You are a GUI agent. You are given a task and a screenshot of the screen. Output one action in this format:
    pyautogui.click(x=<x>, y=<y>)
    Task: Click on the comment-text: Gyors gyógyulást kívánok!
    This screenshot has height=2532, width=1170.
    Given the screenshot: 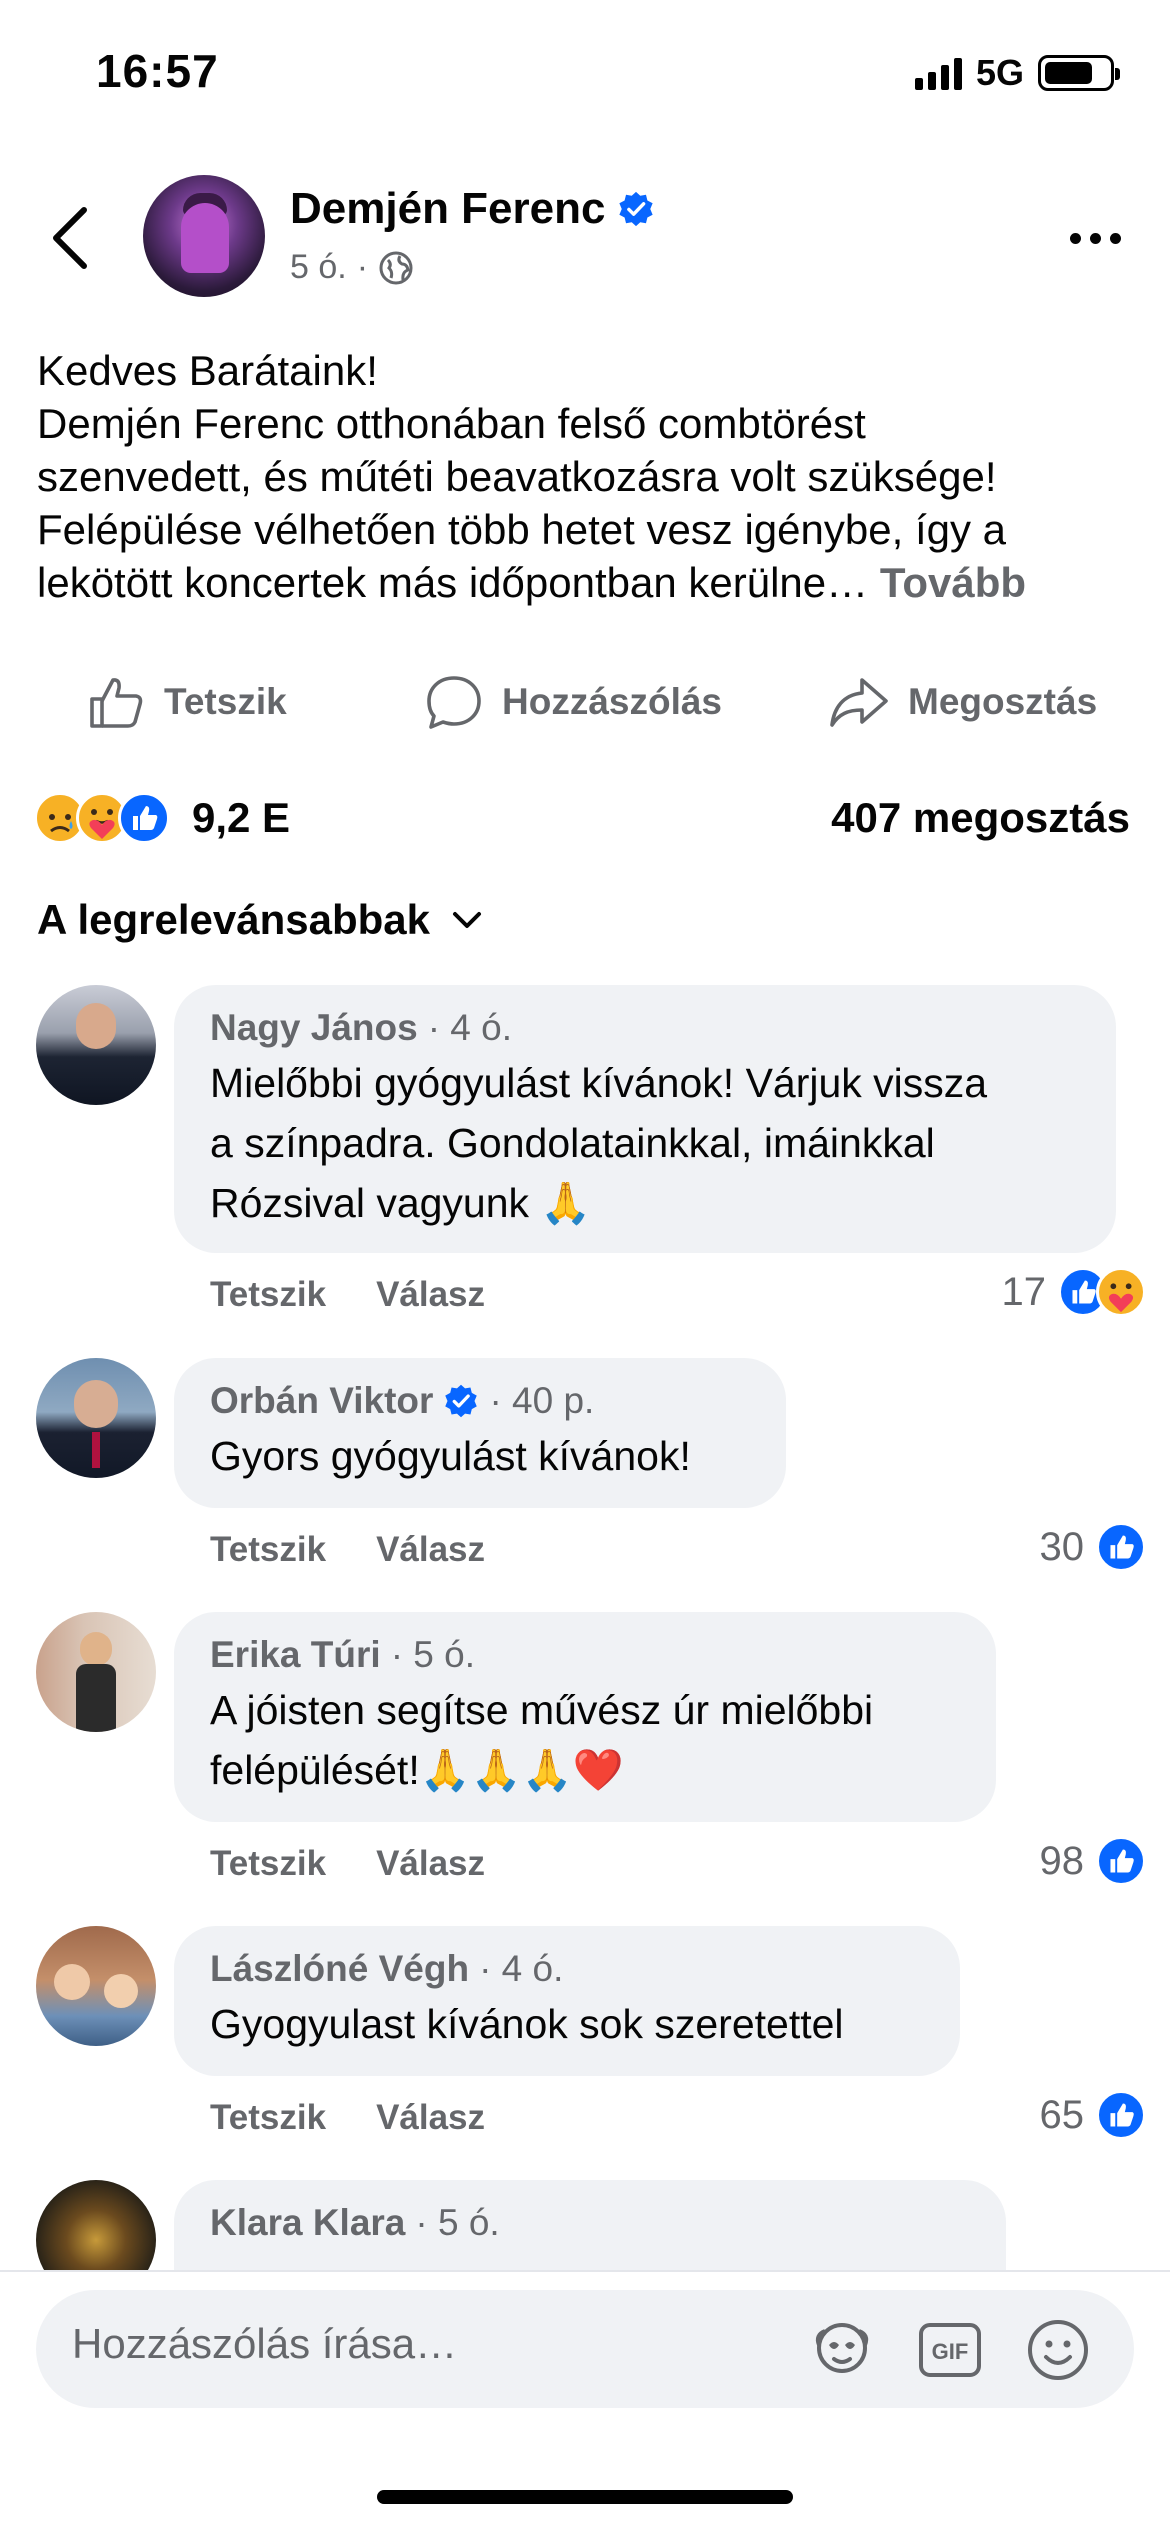 What is the action you would take?
    pyautogui.click(x=480, y=1456)
    